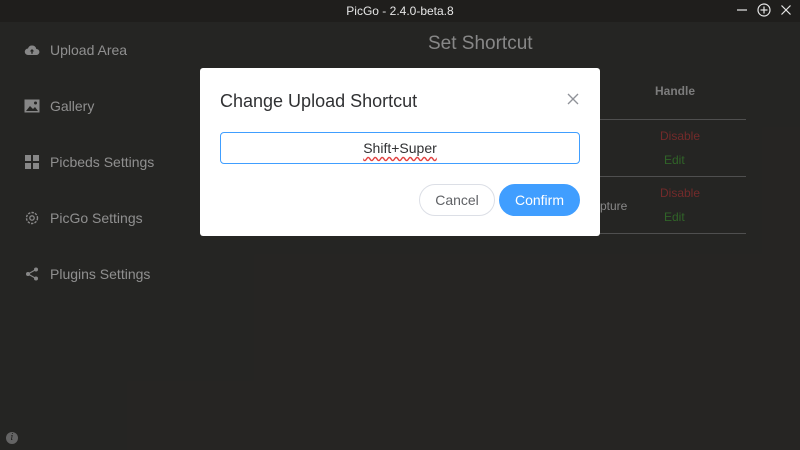 This screenshot has height=450, width=800. I want to click on cancel-button: Cancel, so click(457, 200).